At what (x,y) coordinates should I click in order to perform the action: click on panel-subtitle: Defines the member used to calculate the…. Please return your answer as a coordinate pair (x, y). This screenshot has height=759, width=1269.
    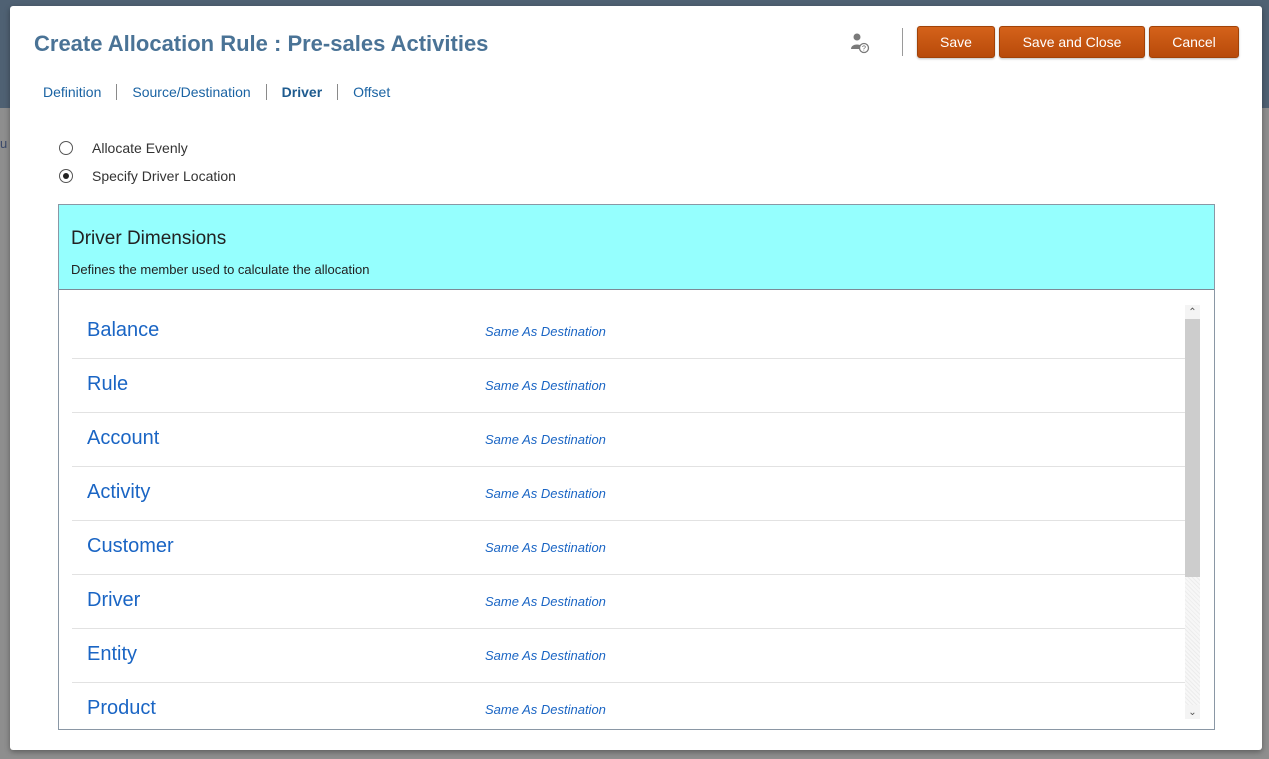
    Looking at the image, I should click on (220, 269).